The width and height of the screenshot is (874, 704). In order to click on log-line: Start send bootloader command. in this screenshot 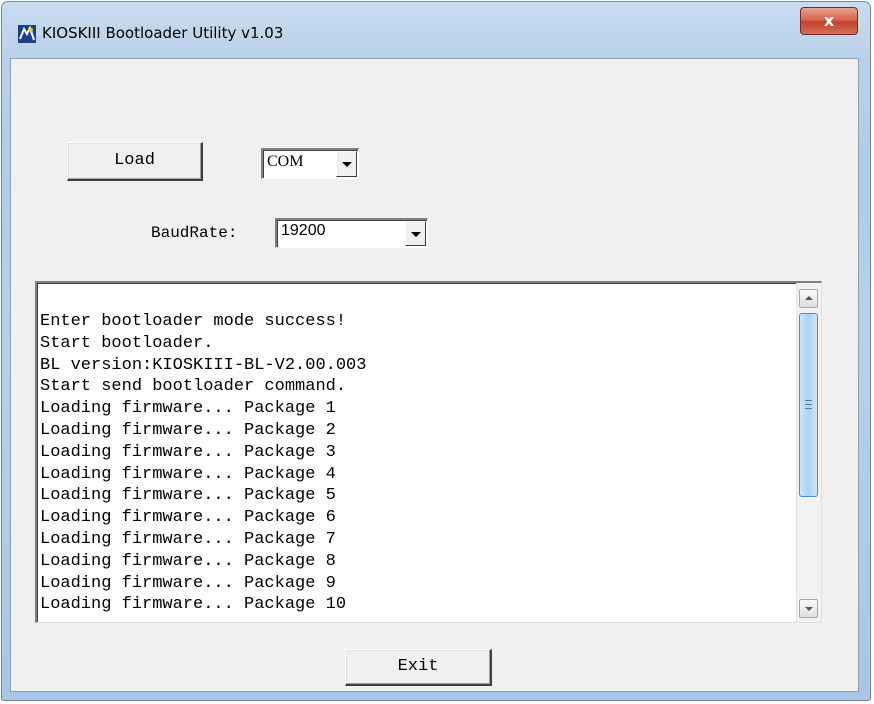, I will do `click(193, 387)`.